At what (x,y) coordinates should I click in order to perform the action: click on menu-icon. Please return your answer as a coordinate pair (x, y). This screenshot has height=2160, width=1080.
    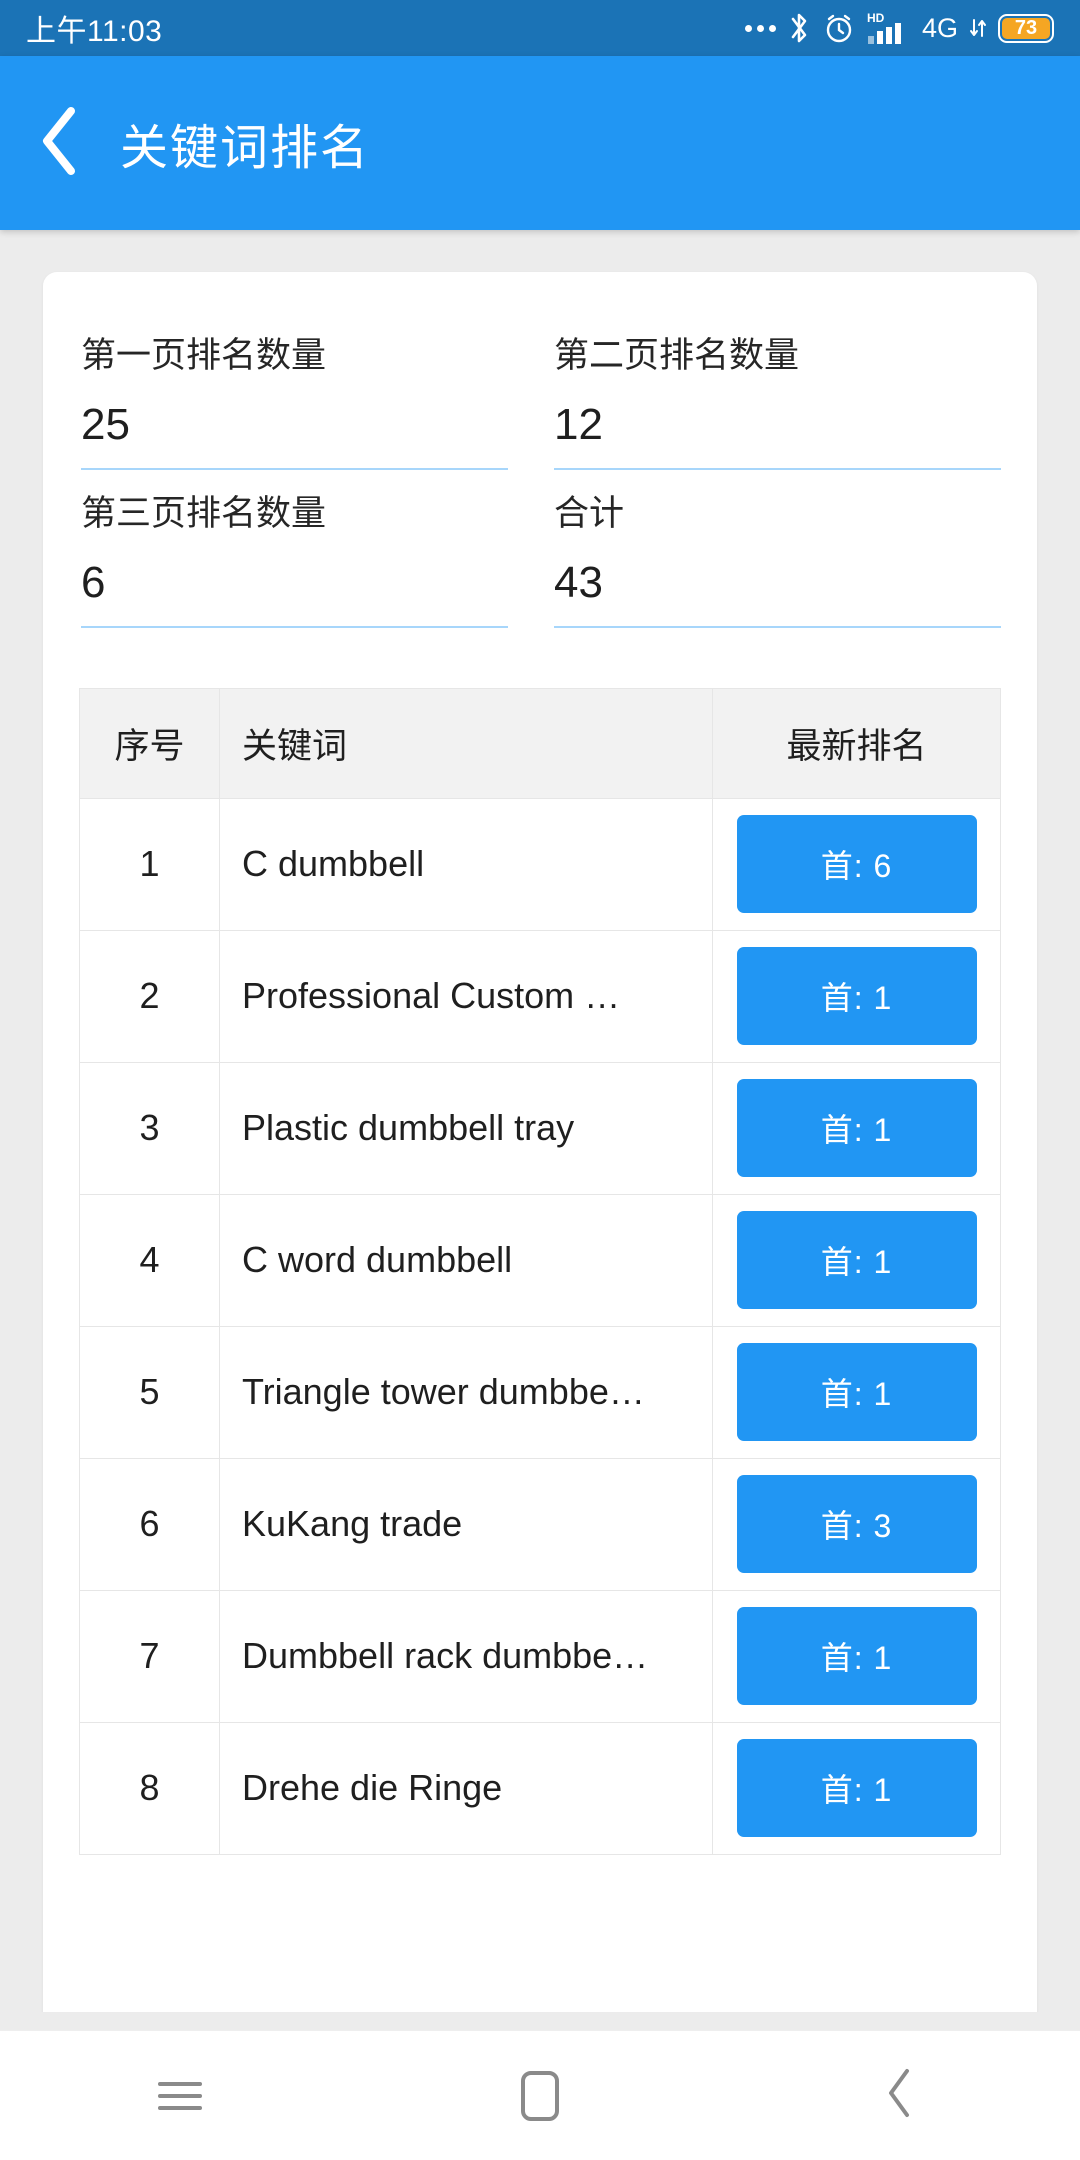
    Looking at the image, I should click on (180, 2096).